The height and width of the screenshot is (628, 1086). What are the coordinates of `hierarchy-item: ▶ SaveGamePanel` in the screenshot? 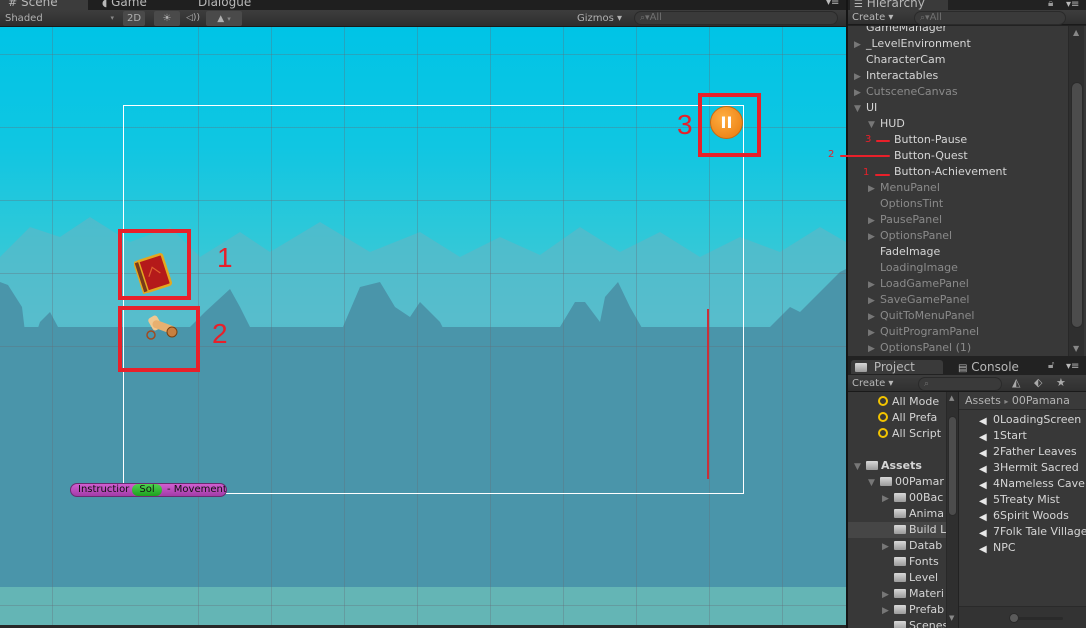 It's located at (918, 300).